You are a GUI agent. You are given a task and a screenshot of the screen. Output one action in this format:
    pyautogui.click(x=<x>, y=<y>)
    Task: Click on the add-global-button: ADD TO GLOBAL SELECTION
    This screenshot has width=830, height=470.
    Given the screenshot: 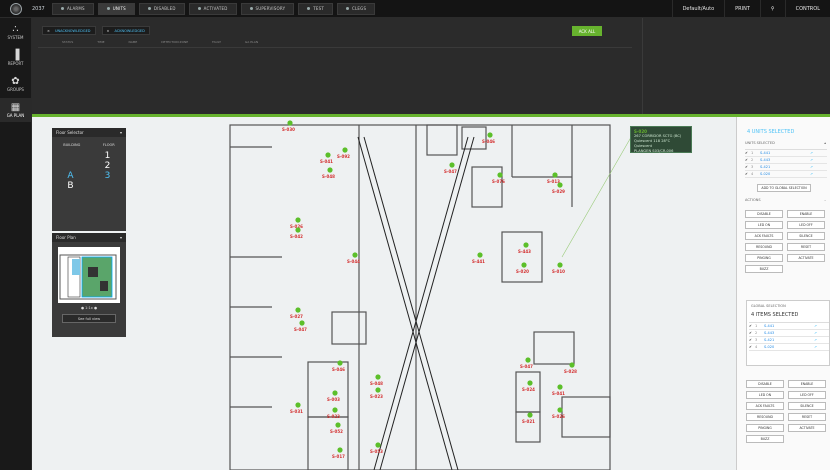 What is the action you would take?
    pyautogui.click(x=784, y=188)
    